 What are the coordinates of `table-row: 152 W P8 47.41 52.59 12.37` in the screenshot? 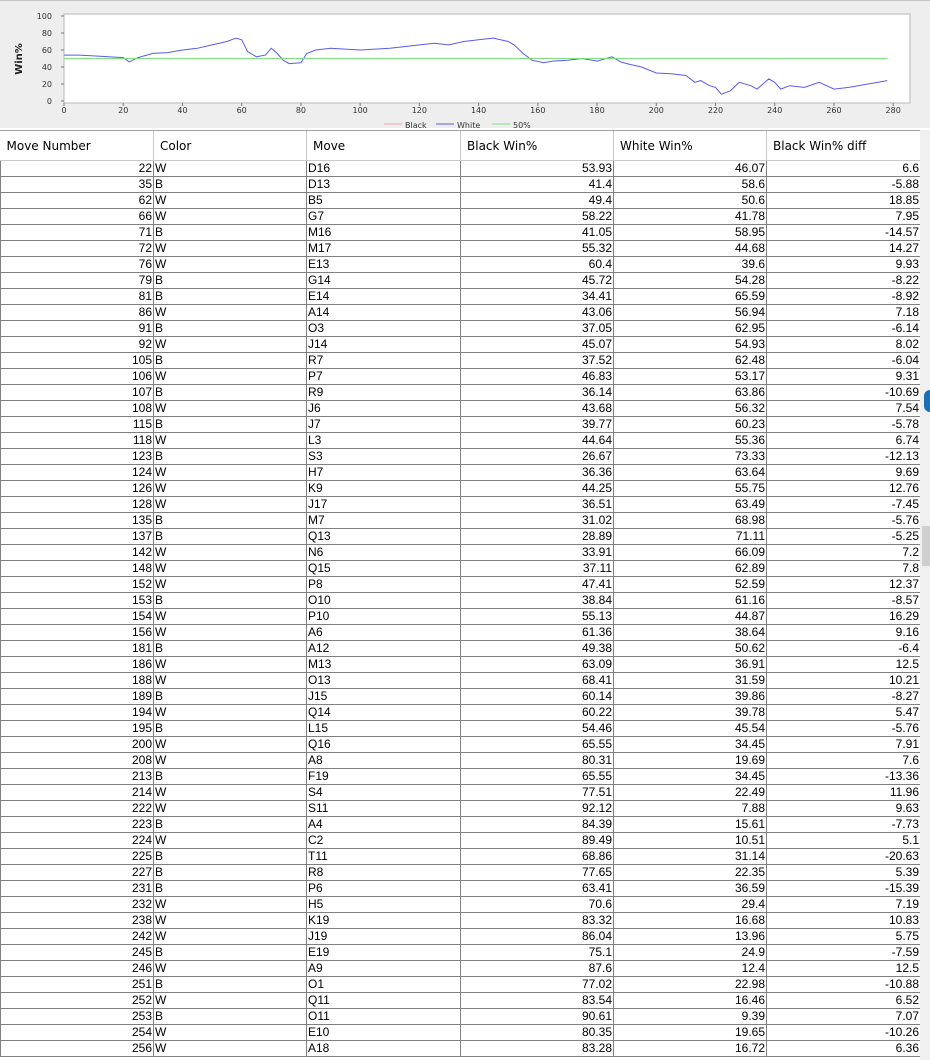 It's located at (460, 584).